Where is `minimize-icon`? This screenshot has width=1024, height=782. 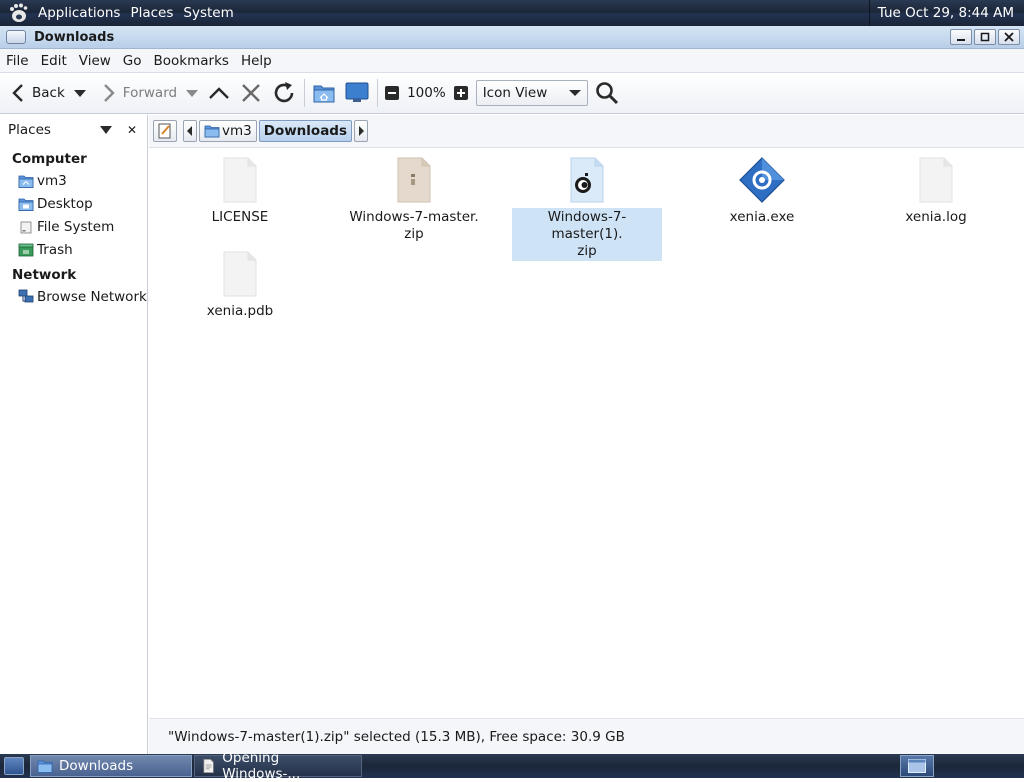 minimize-icon is located at coordinates (961, 40).